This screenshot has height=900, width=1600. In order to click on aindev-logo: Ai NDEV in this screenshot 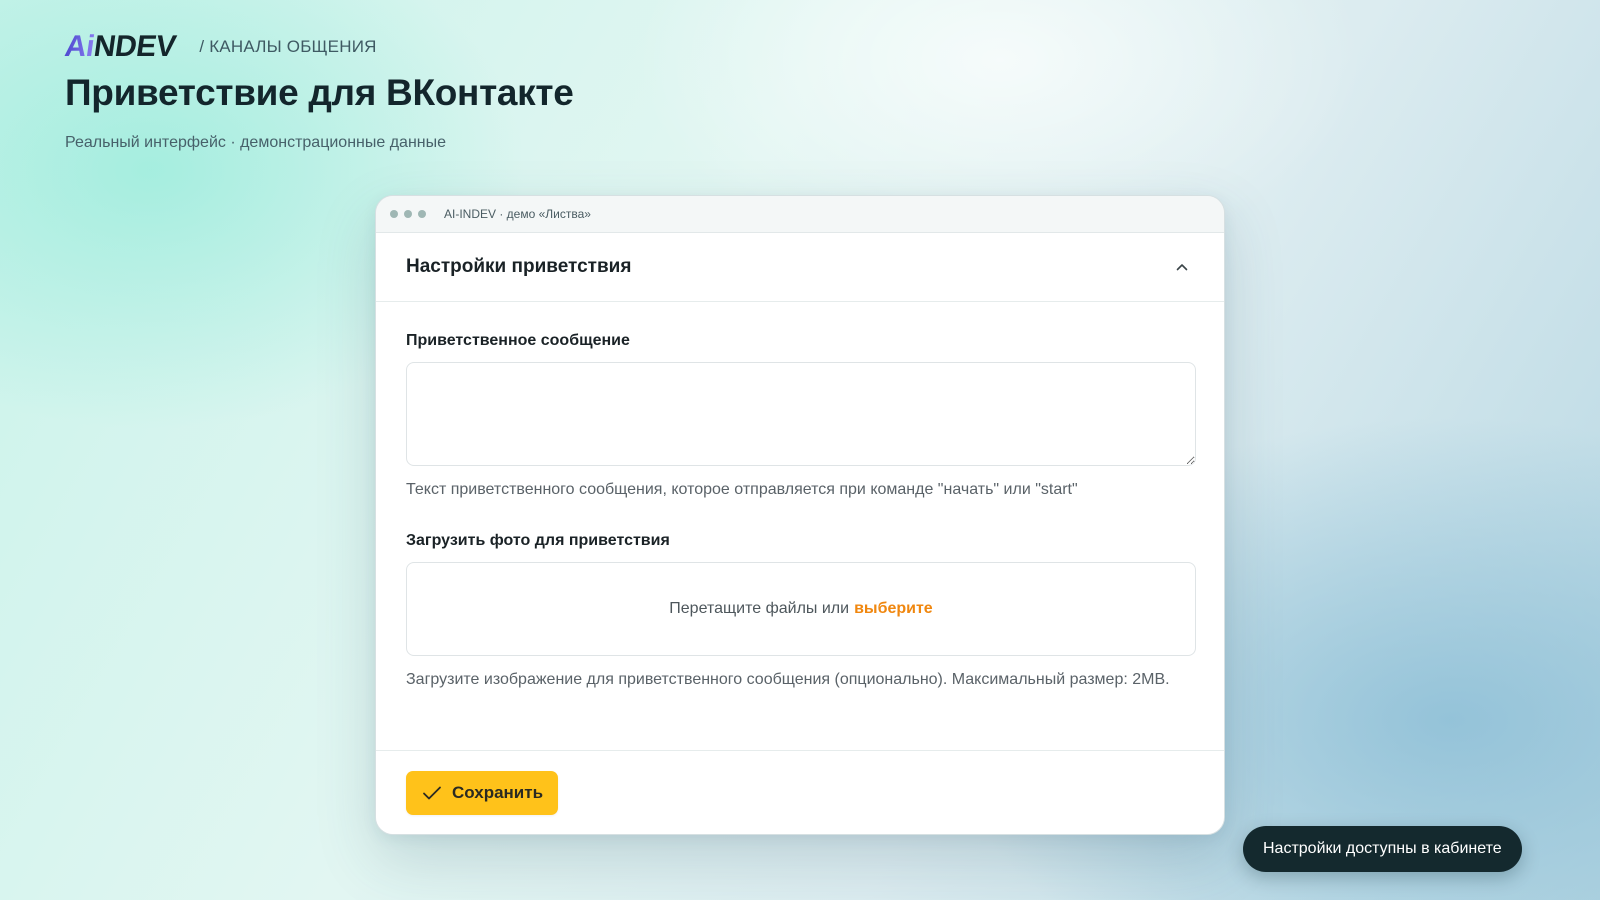, I will do `click(120, 46)`.